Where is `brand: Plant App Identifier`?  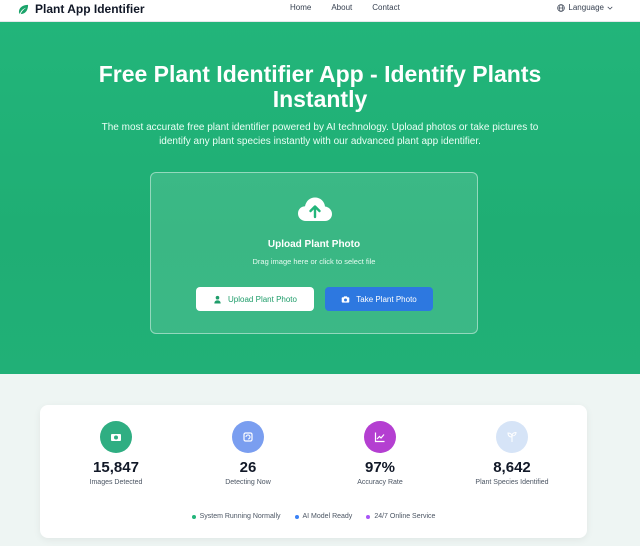
brand: Plant App Identifier is located at coordinates (81, 9).